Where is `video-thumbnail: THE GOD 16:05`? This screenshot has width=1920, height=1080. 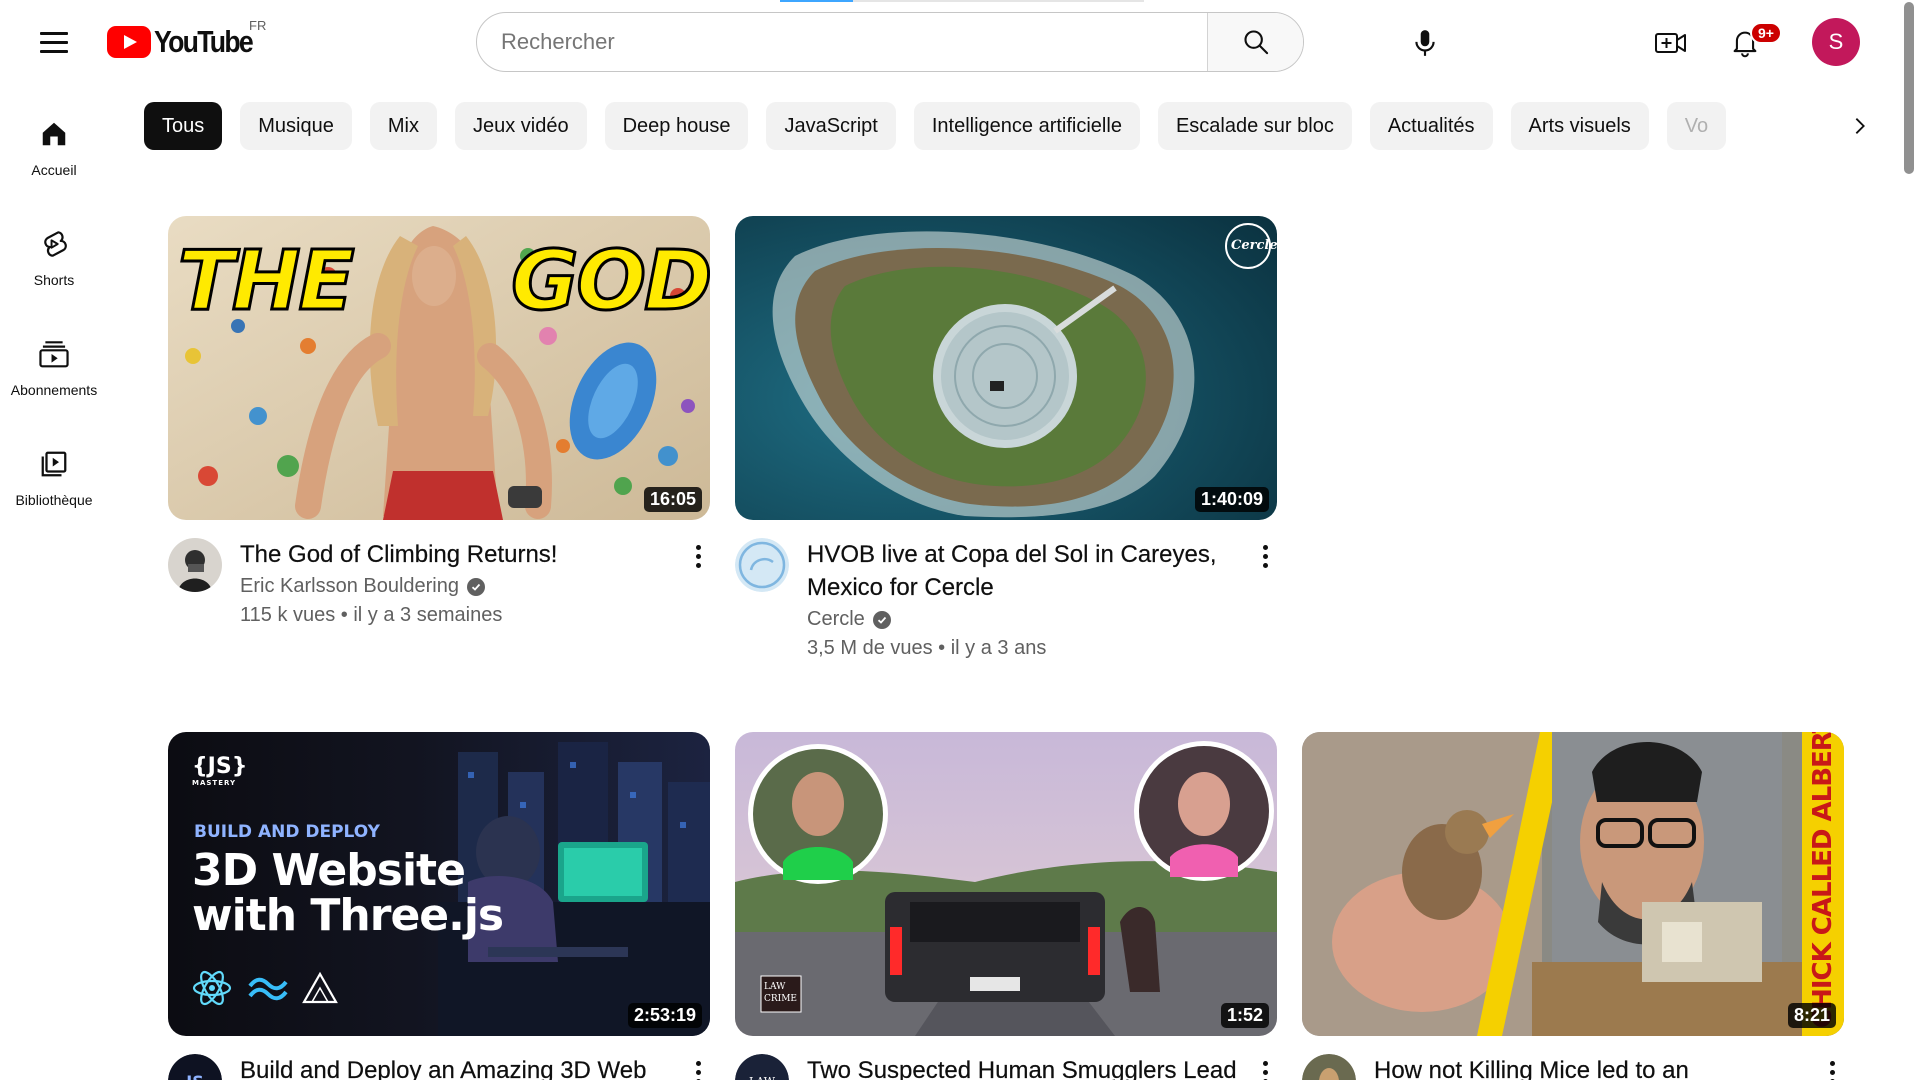 video-thumbnail: THE GOD 16:05 is located at coordinates (439, 368).